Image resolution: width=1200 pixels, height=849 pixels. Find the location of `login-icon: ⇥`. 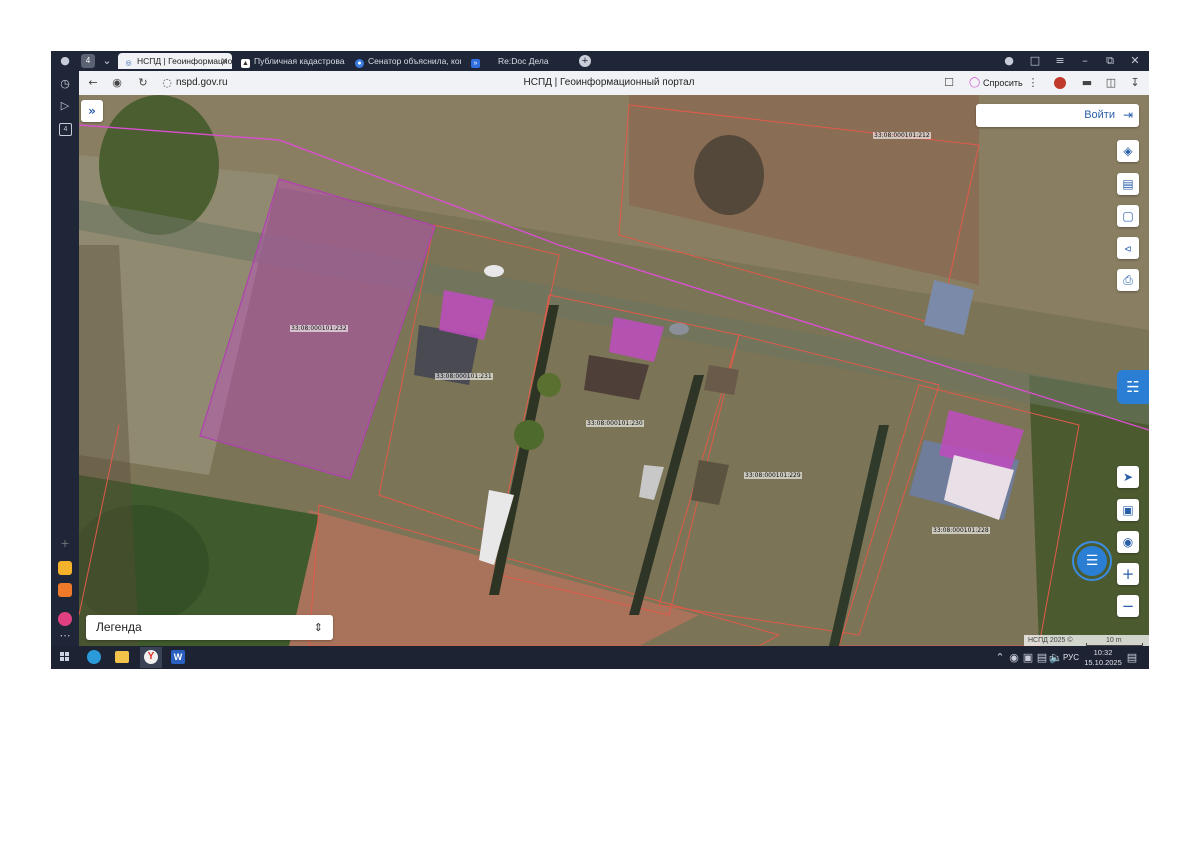

login-icon: ⇥ is located at coordinates (1127, 115).